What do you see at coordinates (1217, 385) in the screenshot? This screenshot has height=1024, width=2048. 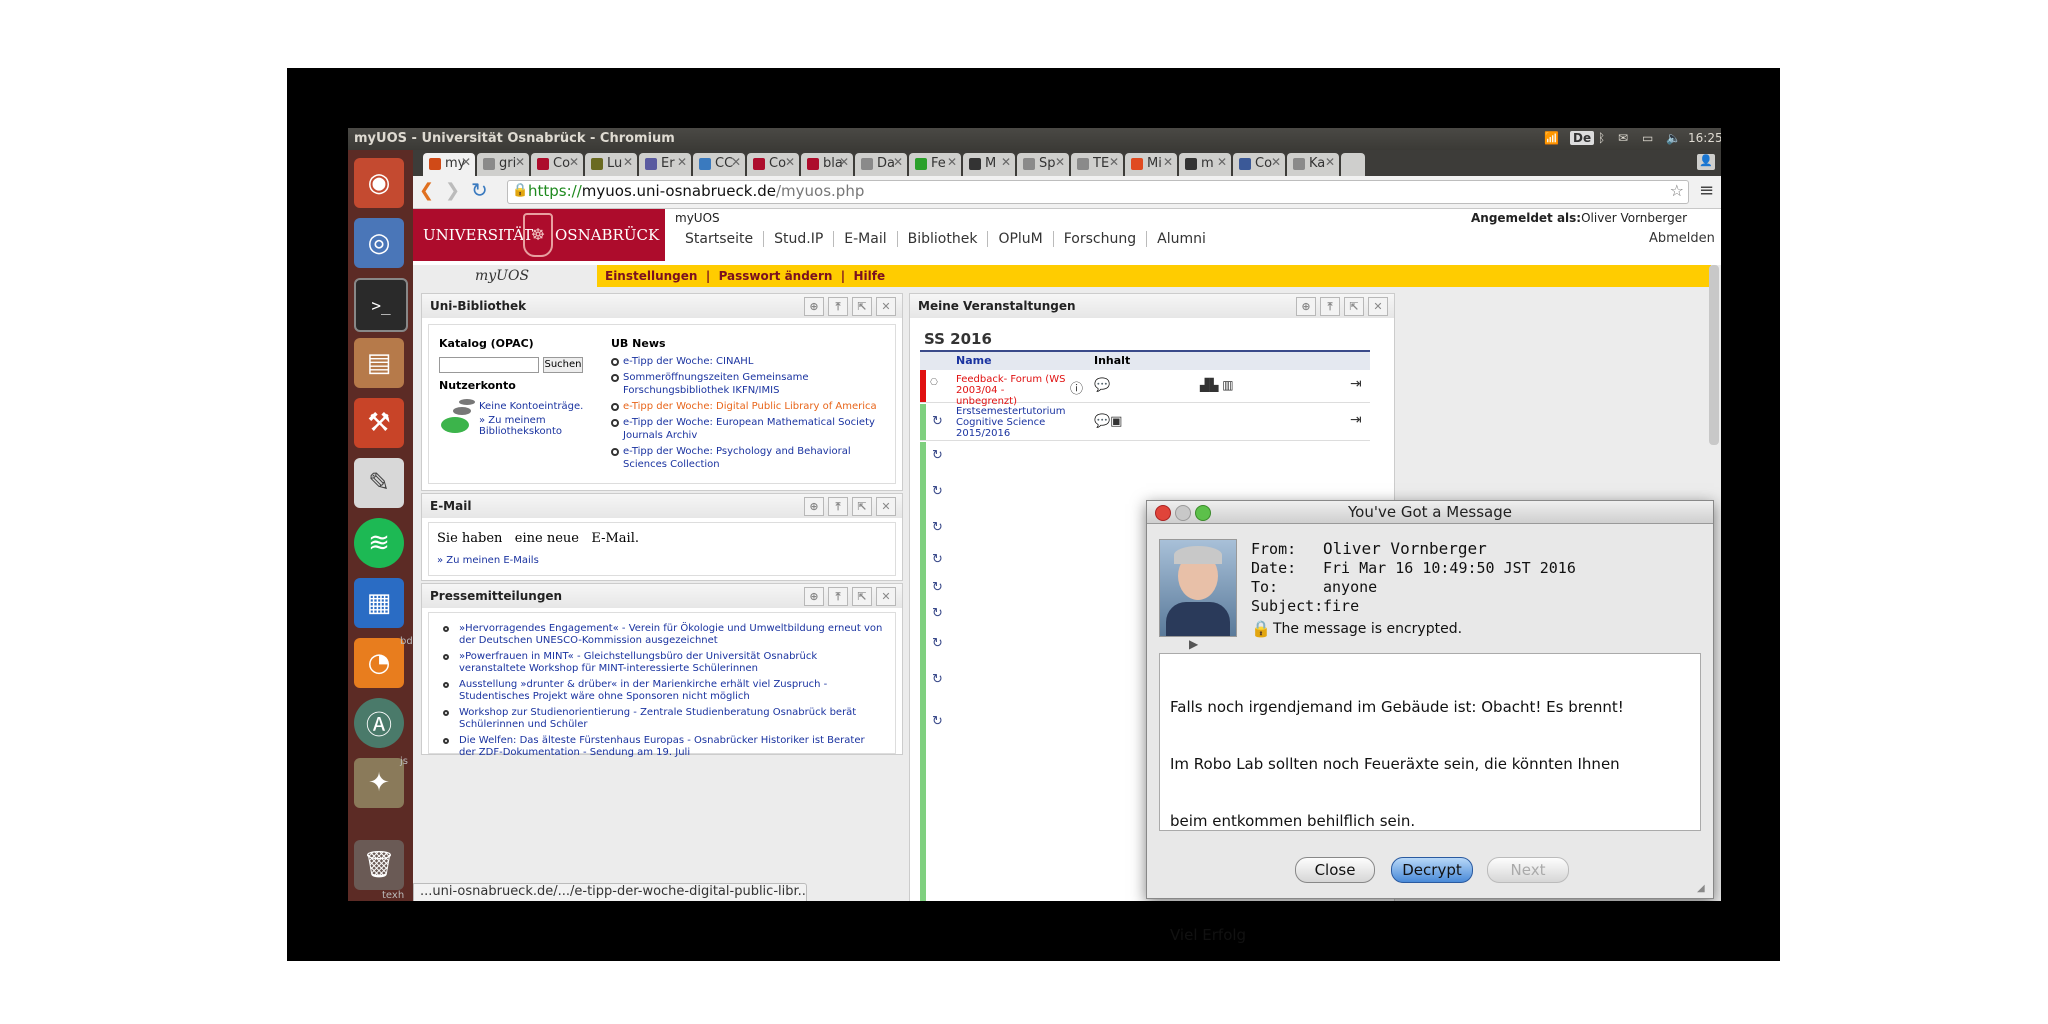 I see `stats-icon: ▟▙ ▥` at bounding box center [1217, 385].